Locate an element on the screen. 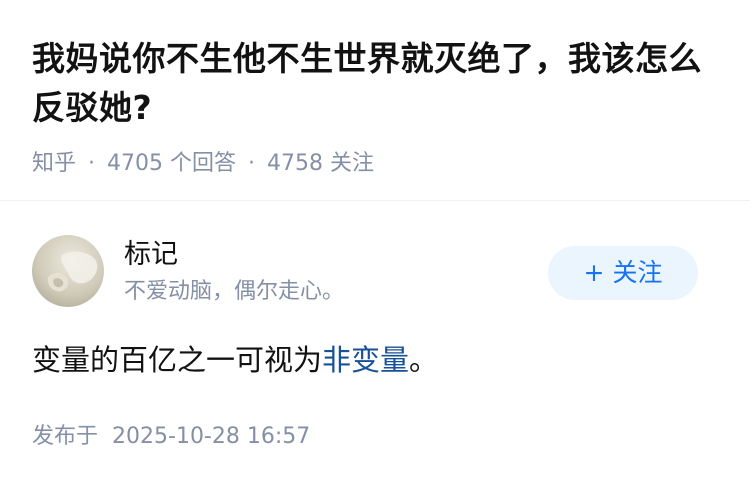 The width and height of the screenshot is (750, 490). follower-count: 4758 is located at coordinates (295, 163).